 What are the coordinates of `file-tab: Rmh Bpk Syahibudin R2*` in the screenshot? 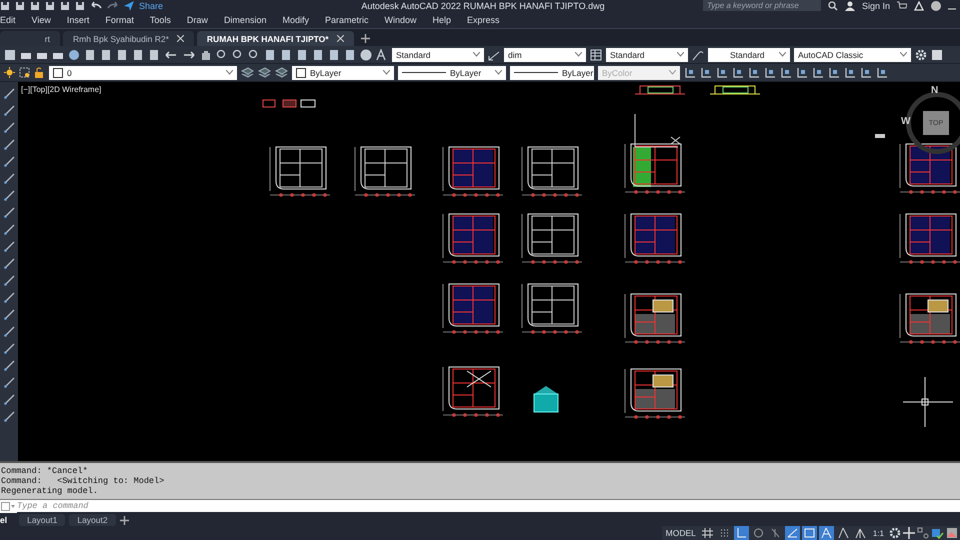 It's located at (128, 38).